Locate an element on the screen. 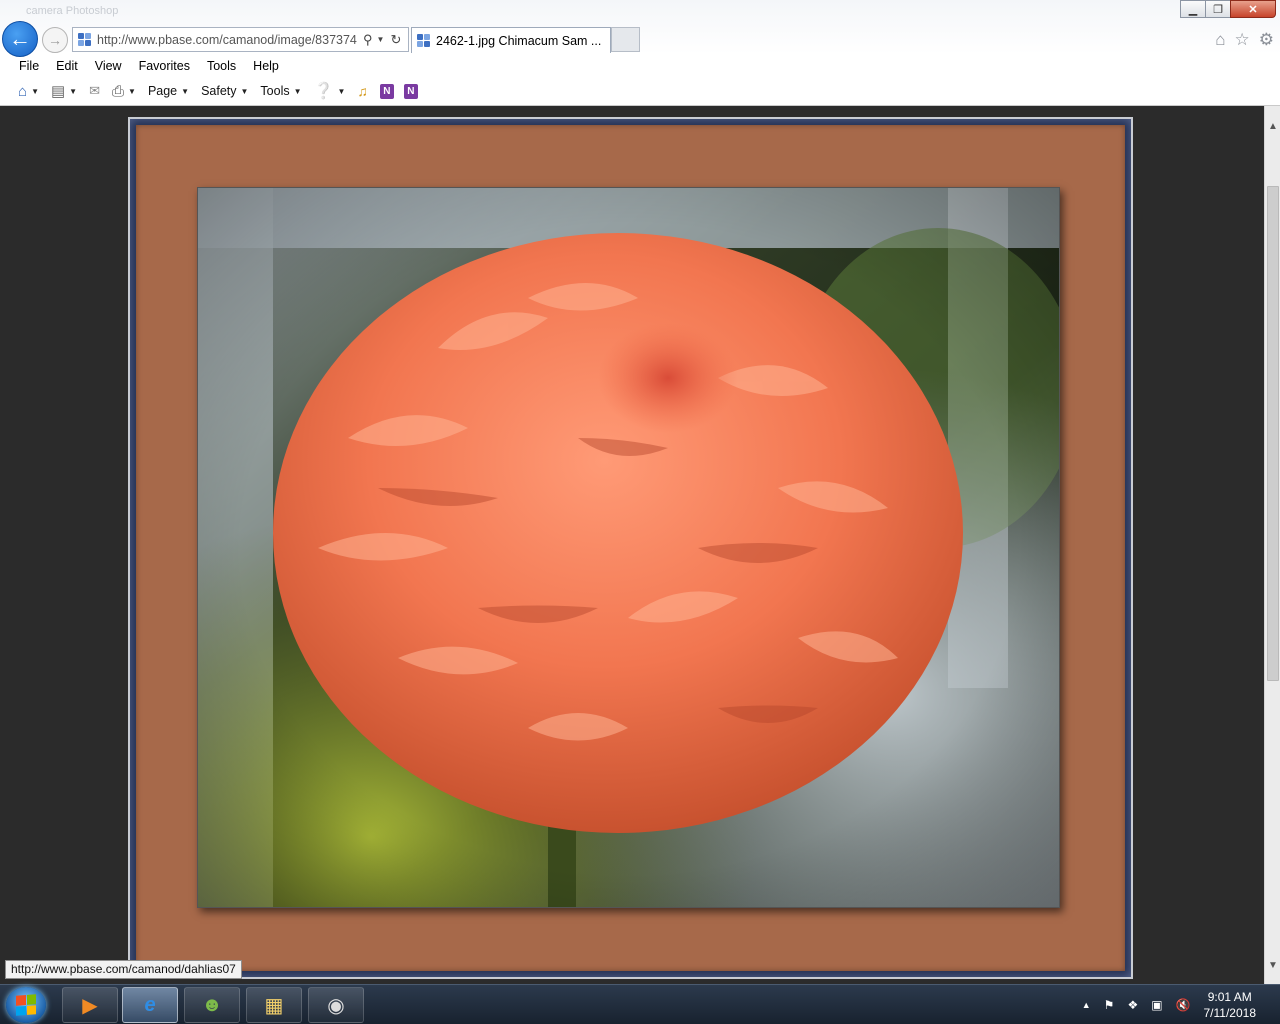 This screenshot has width=1280, height=1024. show-hidden-icons-icon: ▲ is located at coordinates (1086, 1005).